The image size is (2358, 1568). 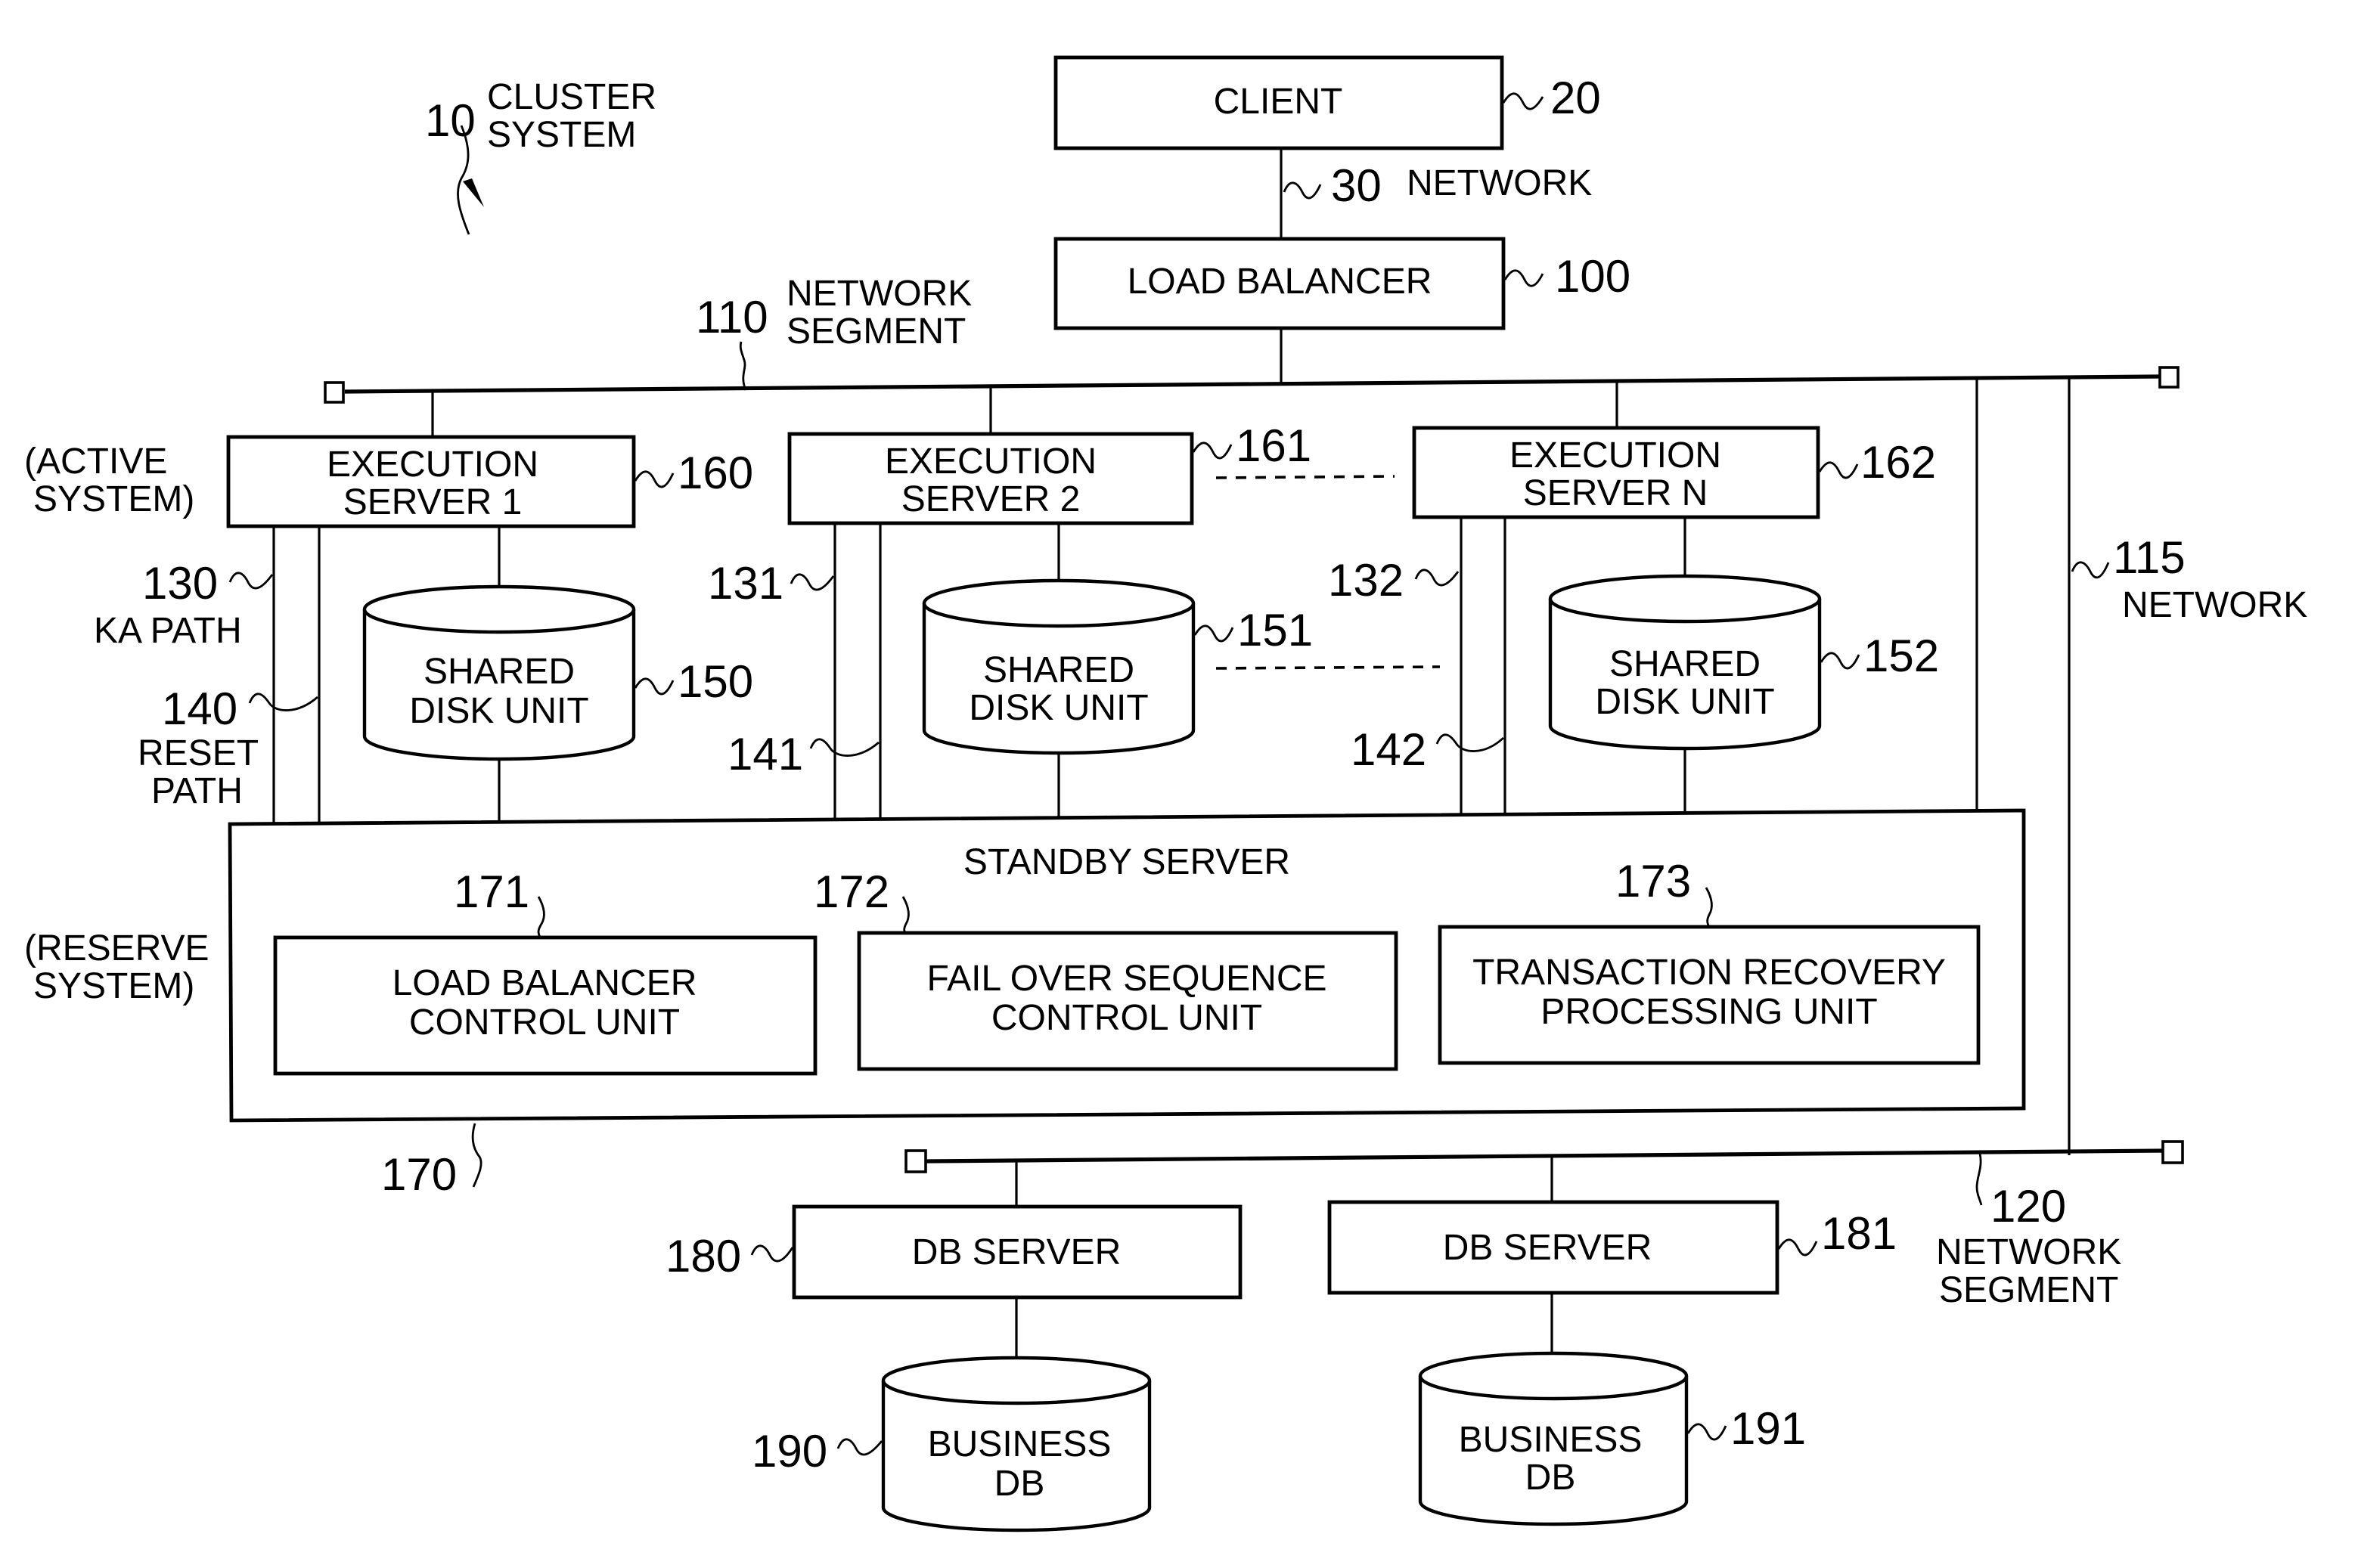 I want to click on unit-172-line2: CONTROL UNIT, so click(x=1126, y=1018).